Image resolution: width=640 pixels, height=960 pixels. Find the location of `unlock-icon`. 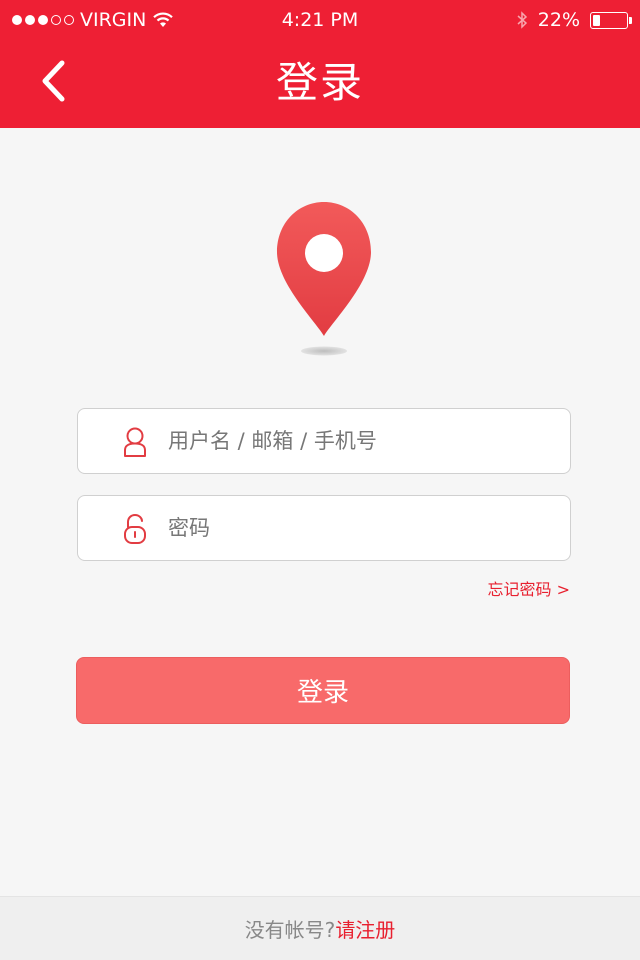

unlock-icon is located at coordinates (135, 528).